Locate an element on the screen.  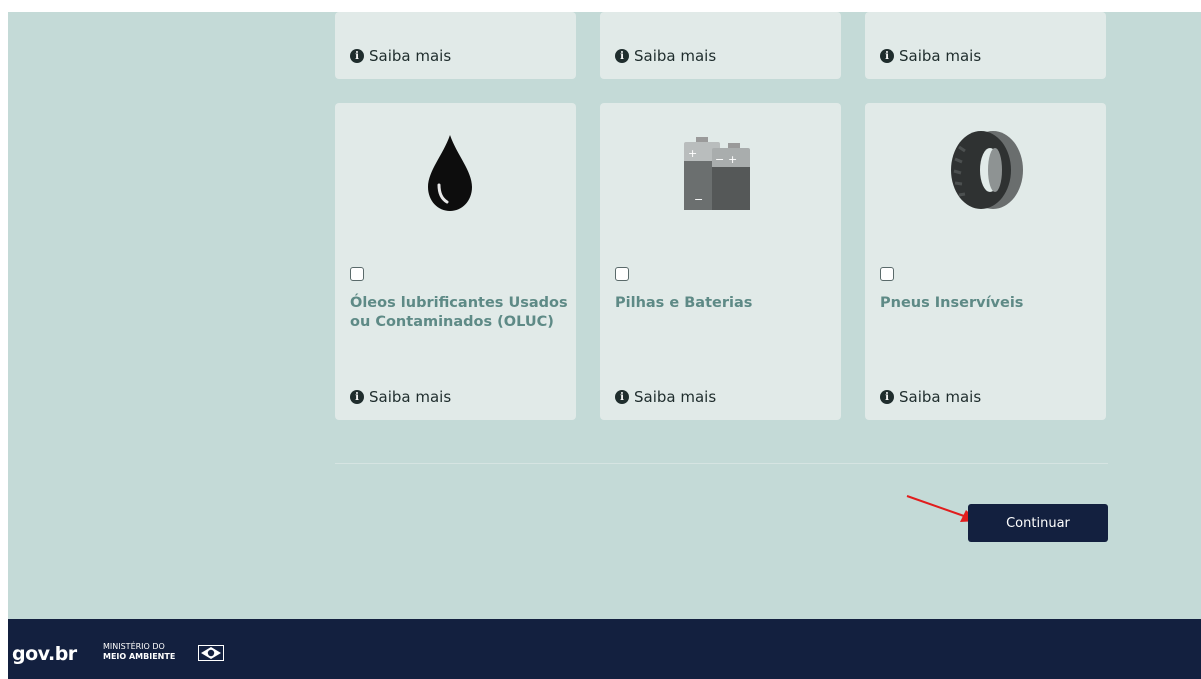
brazil-flag-icon is located at coordinates (211, 653).